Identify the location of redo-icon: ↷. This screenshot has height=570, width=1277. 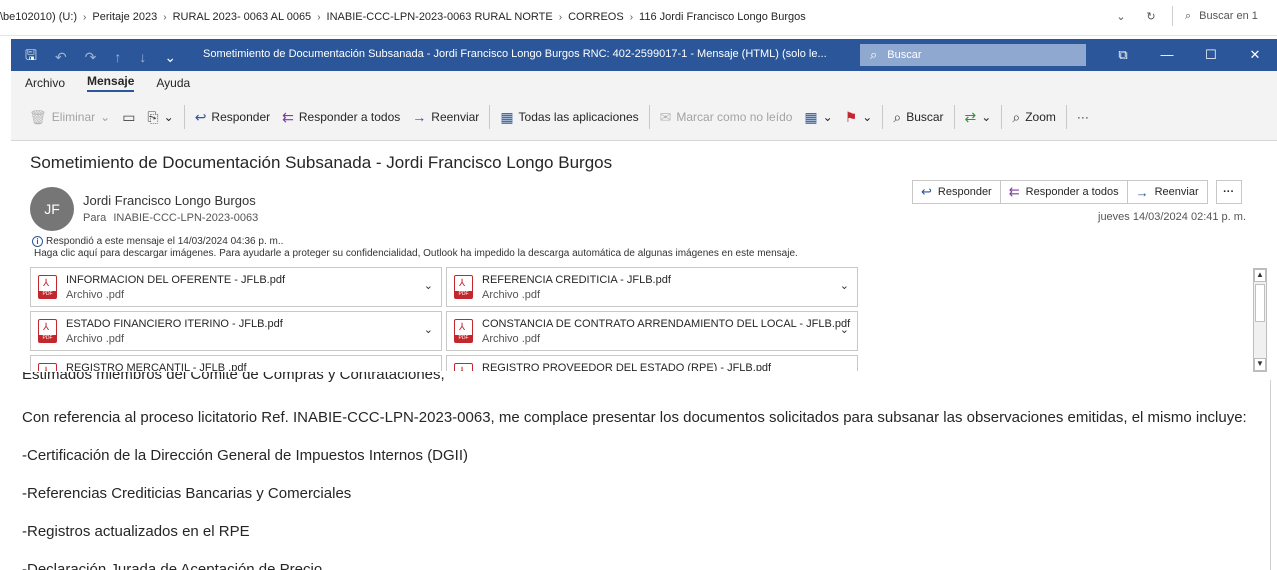
(91, 57).